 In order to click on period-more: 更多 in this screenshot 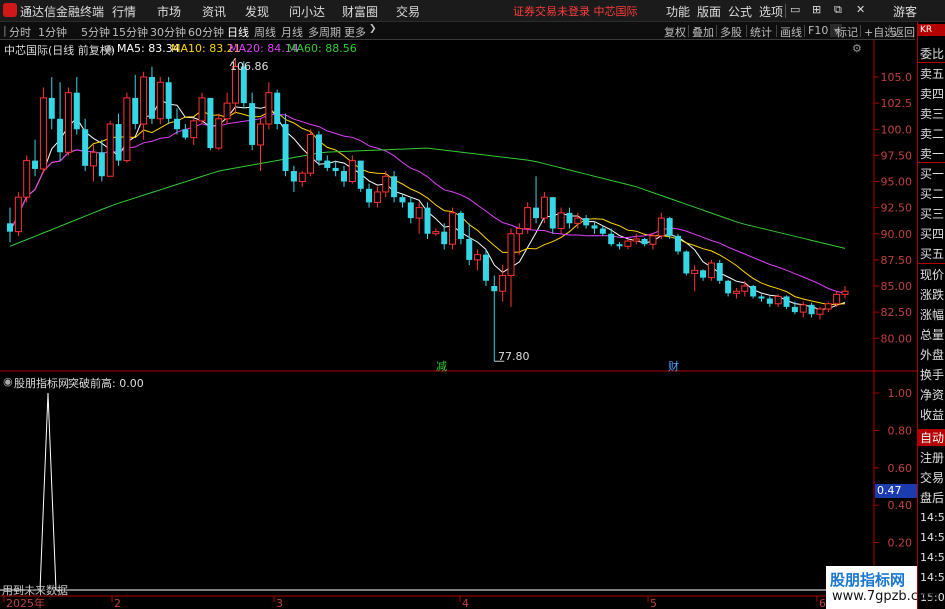, I will do `click(355, 32)`.